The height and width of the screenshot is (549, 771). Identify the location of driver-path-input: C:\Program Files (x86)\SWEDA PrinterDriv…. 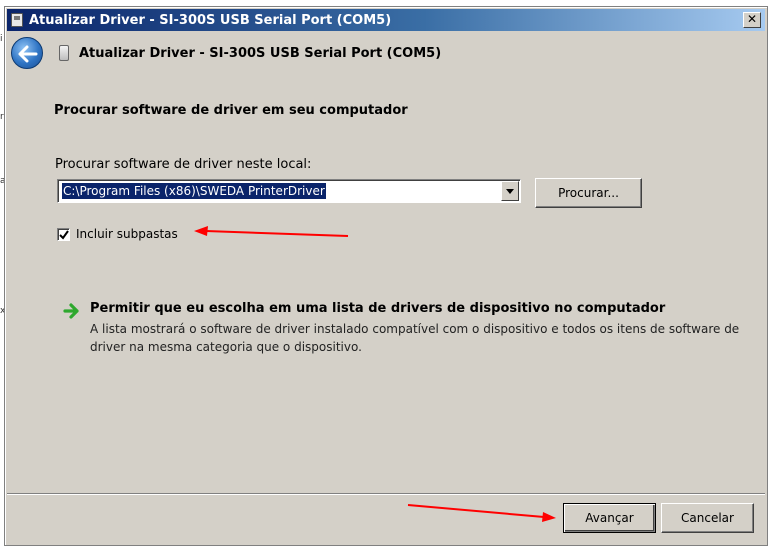
(194, 191).